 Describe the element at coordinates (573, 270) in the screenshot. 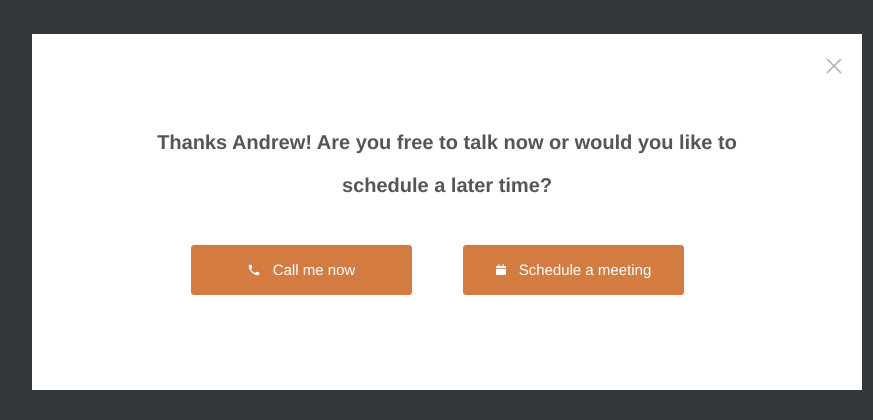

I see `schedule-button: Schedule a meeting` at that location.